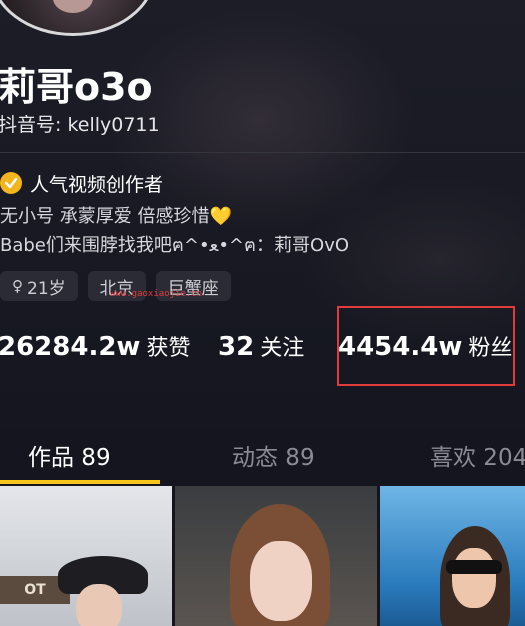 The width and height of the screenshot is (525, 626). Describe the element at coordinates (175, 245) in the screenshot. I see `bio-line-2: Babe们来围脖找我吧ฅ^•ﻌ•^ฅ：莉哥OvO` at that location.